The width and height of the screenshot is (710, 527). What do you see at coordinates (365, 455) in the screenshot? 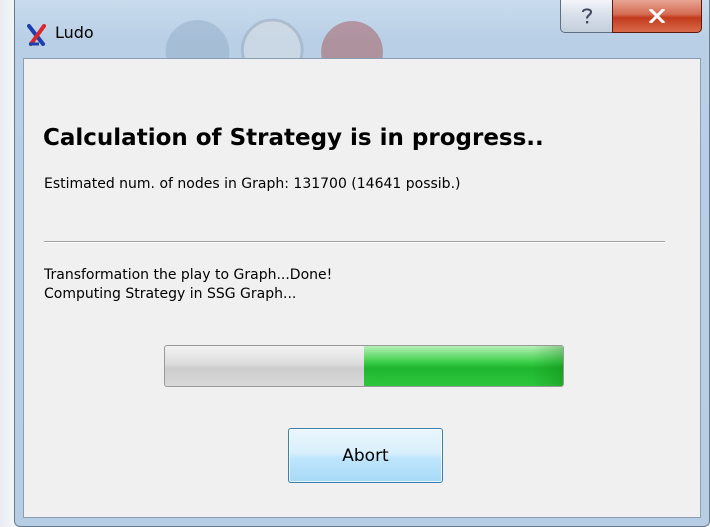
I see `abort-button: Abort` at bounding box center [365, 455].